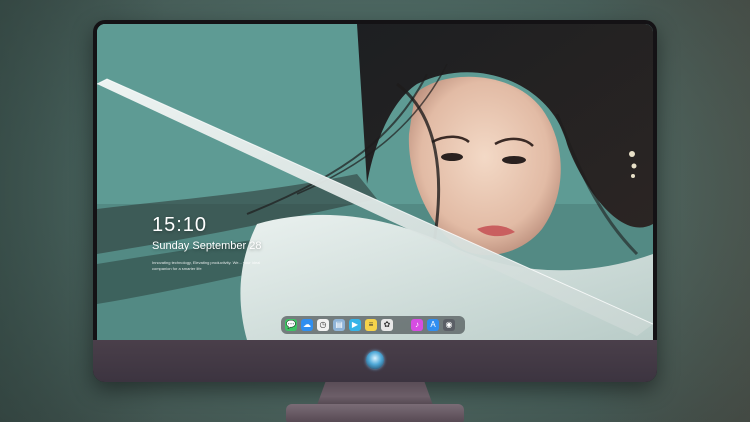  Describe the element at coordinates (433, 325) in the screenshot. I see `app-store-icon: A` at that location.